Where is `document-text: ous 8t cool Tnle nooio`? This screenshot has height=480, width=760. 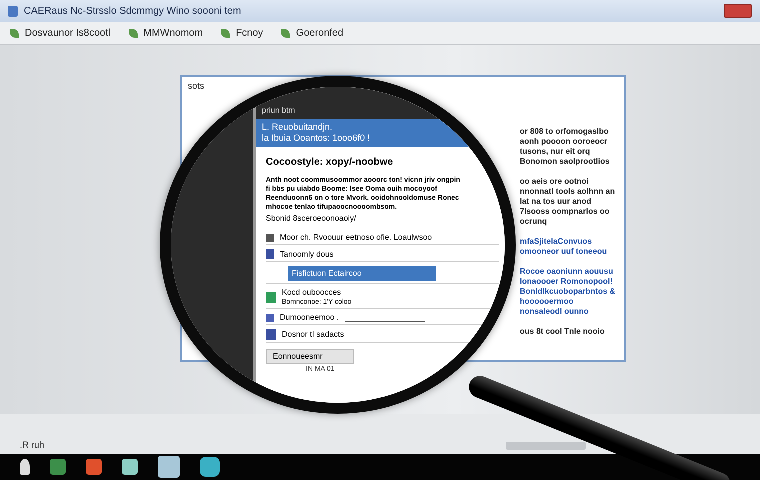
document-text: ous 8t cool Tnle nooio is located at coordinates (563, 332).